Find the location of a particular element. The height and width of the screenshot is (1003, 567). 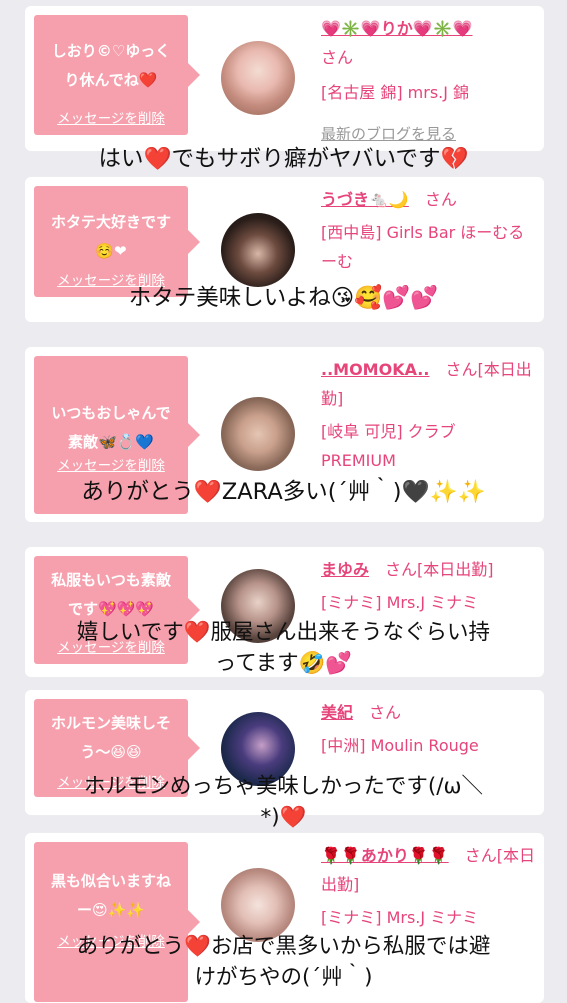

shop-name: [岐阜 可児] クラブ PREMIUM is located at coordinates (388, 446).